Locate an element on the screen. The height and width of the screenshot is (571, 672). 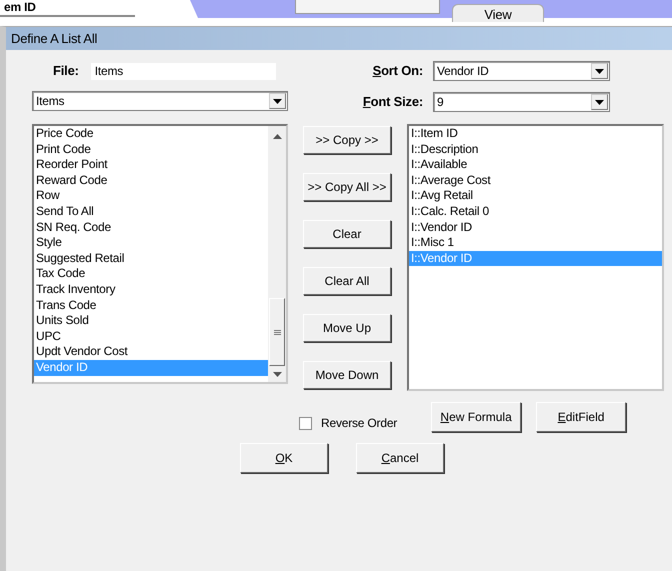
list-item: I::Description is located at coordinates (535, 150).